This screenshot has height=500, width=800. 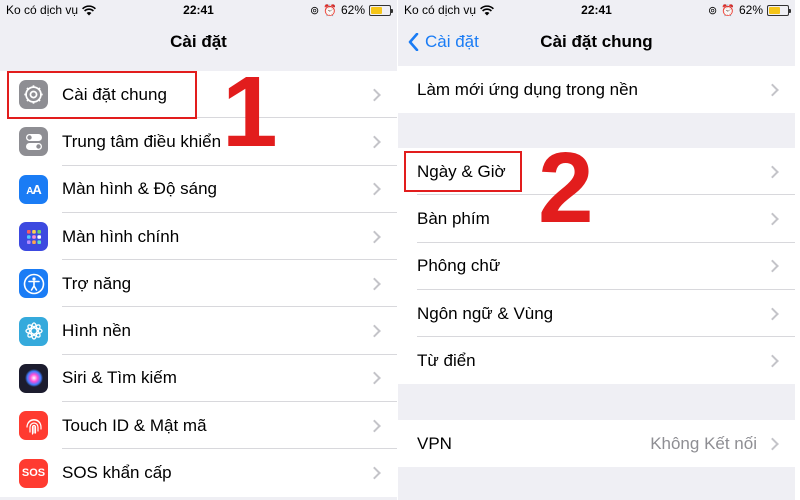 I want to click on highlight-box-general, so click(x=102, y=95).